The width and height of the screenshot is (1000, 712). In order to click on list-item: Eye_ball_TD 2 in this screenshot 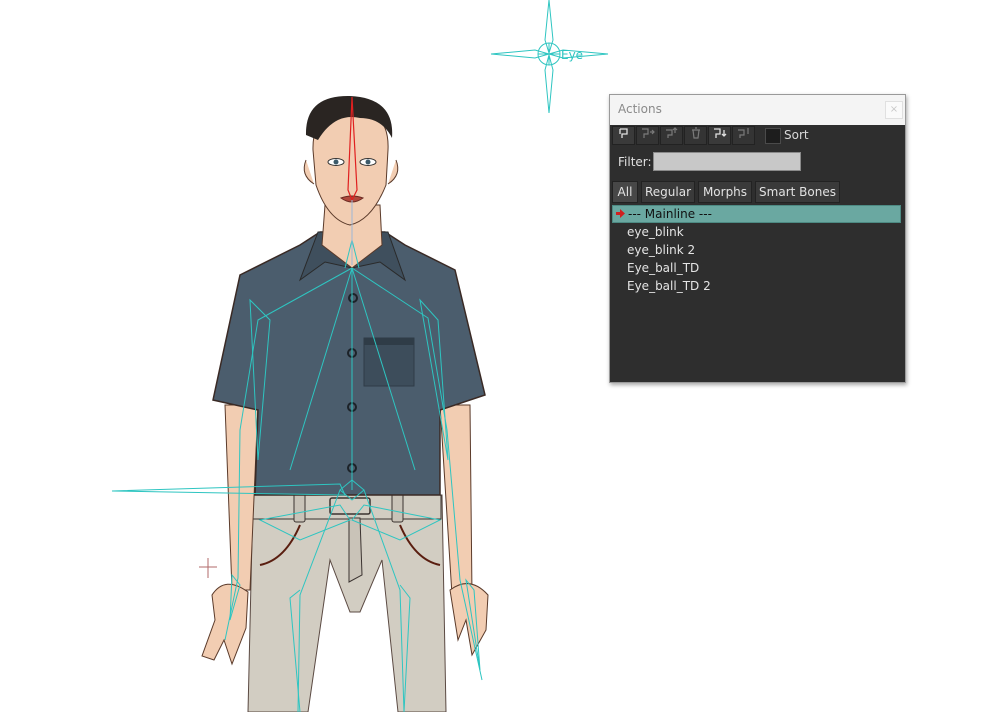, I will do `click(756, 286)`.